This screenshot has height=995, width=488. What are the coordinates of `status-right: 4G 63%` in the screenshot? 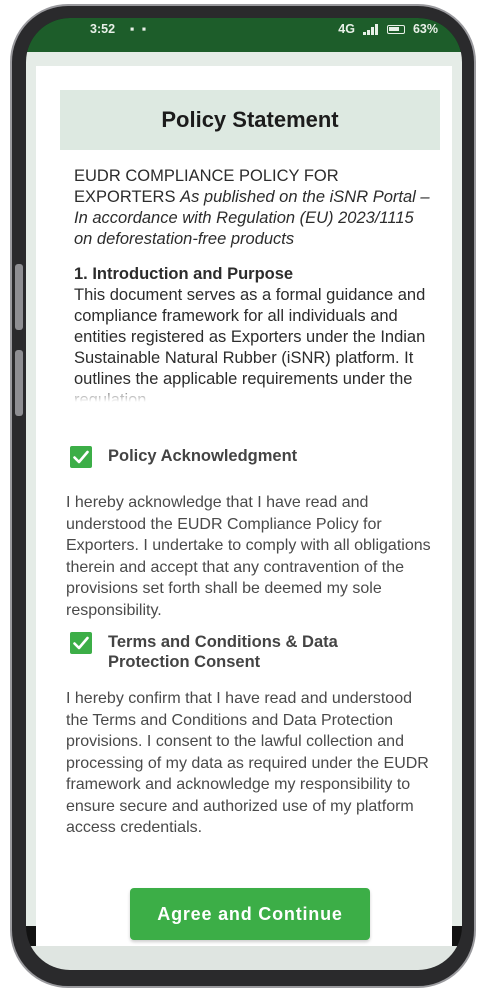 It's located at (388, 29).